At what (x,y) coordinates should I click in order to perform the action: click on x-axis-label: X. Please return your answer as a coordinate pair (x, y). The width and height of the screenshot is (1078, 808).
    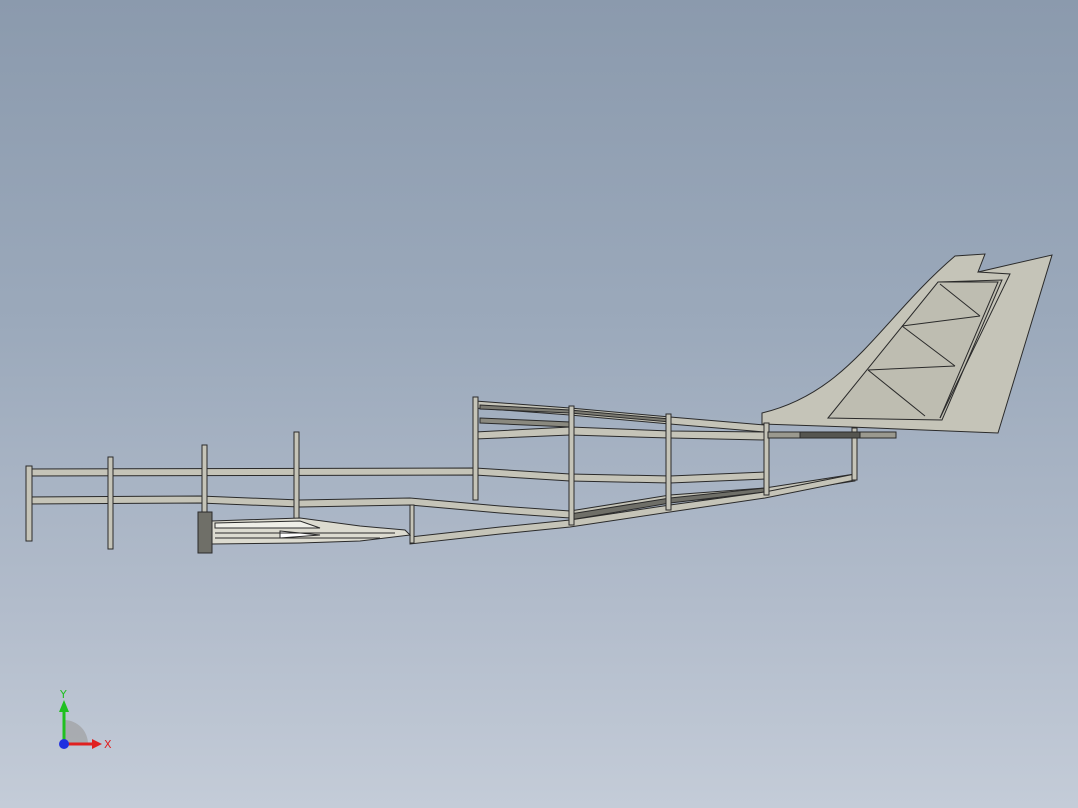
    Looking at the image, I should click on (108, 744).